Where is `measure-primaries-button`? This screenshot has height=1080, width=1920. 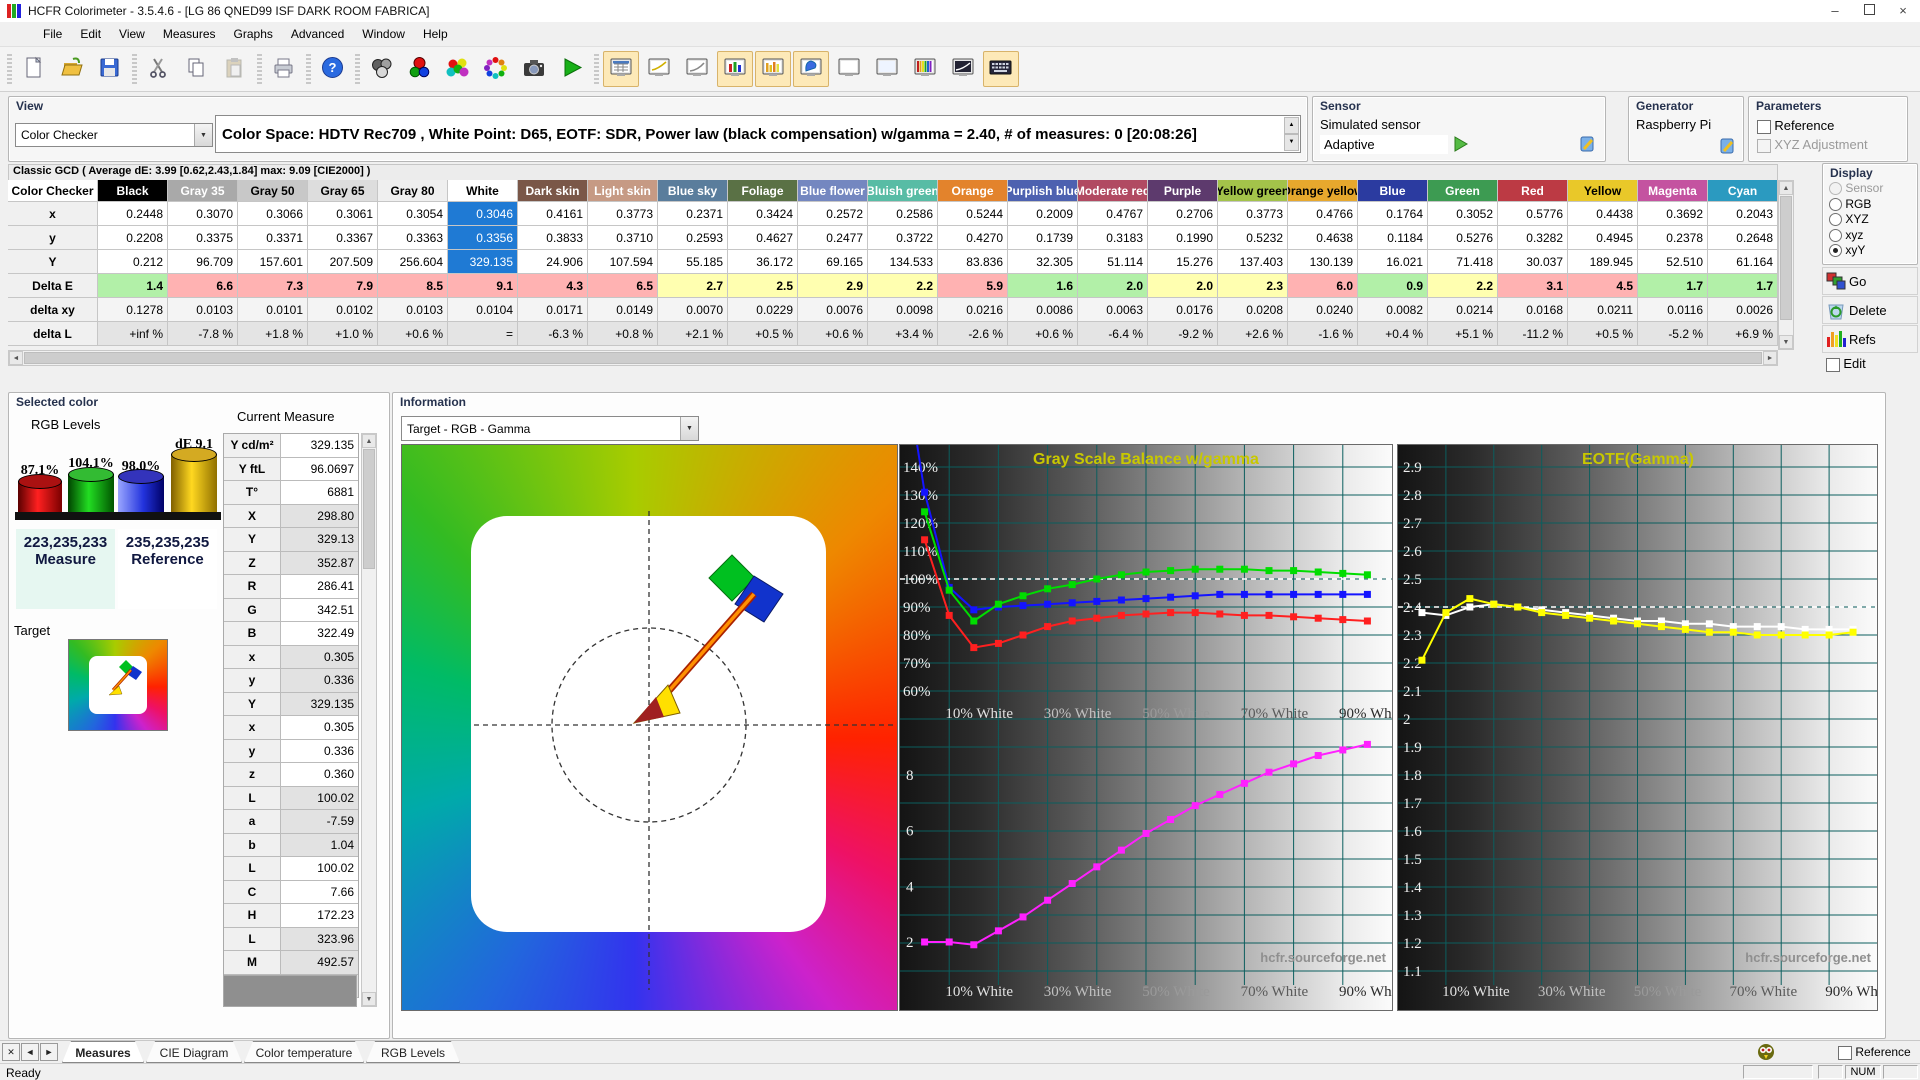 measure-primaries-button is located at coordinates (420, 69).